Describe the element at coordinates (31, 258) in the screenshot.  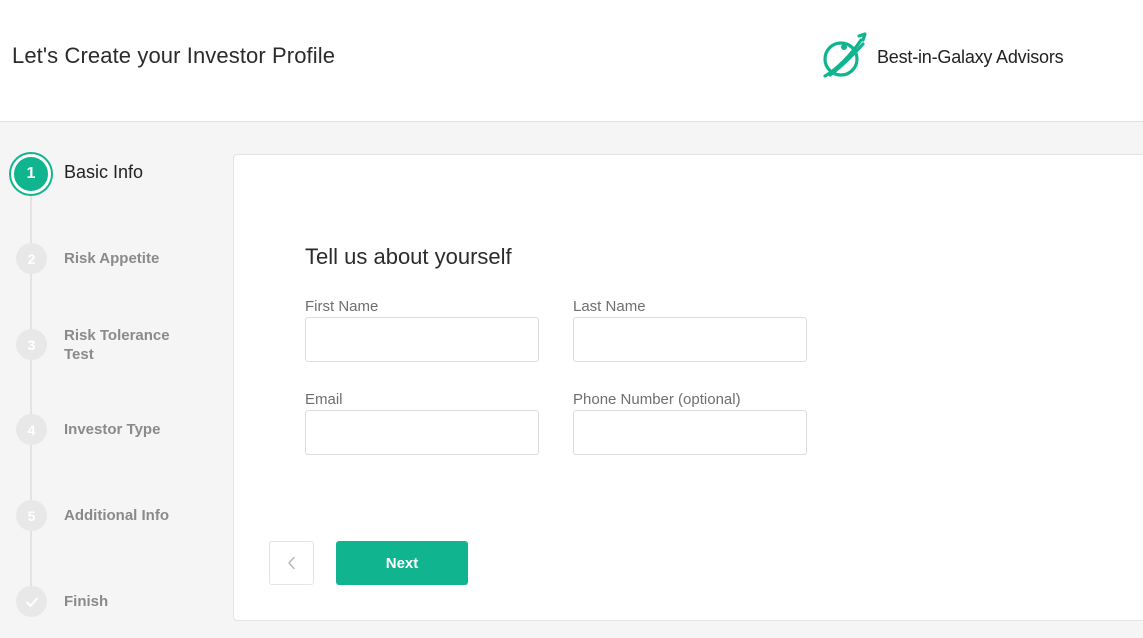
I see `step-number-badge: 2` at that location.